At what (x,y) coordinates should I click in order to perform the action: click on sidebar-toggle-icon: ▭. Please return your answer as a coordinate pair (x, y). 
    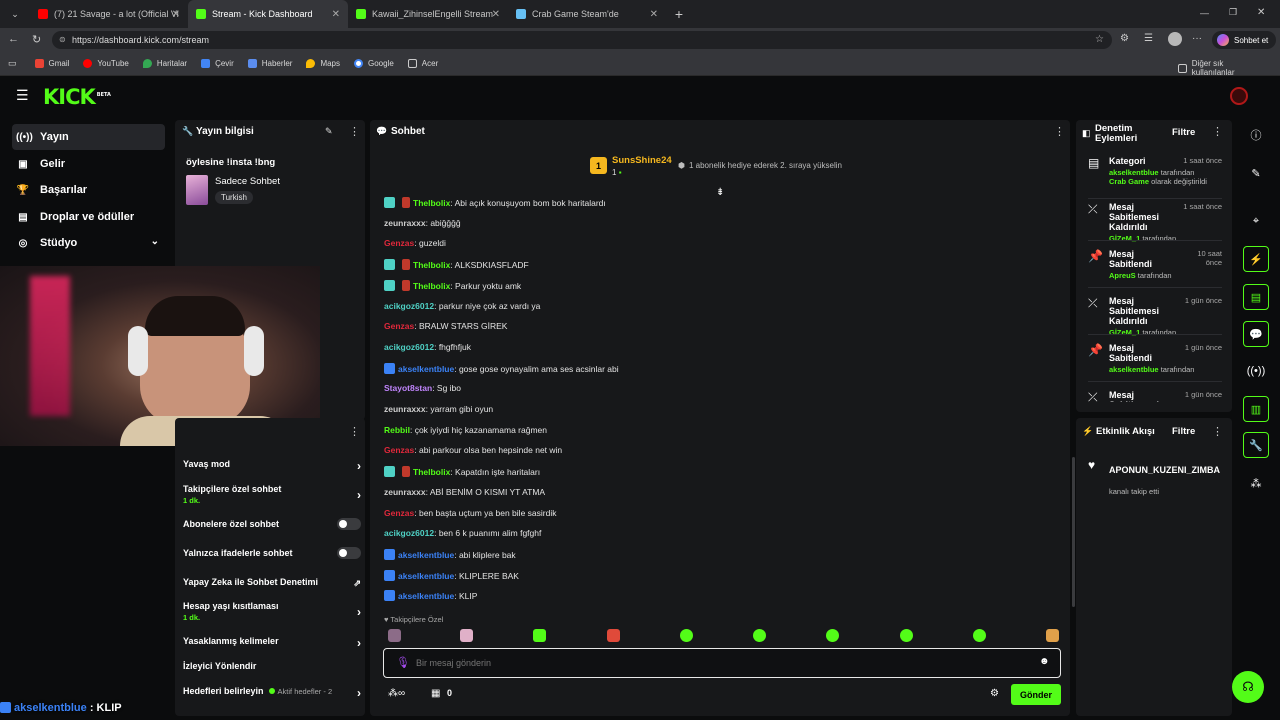
    Looking at the image, I should click on (12, 63).